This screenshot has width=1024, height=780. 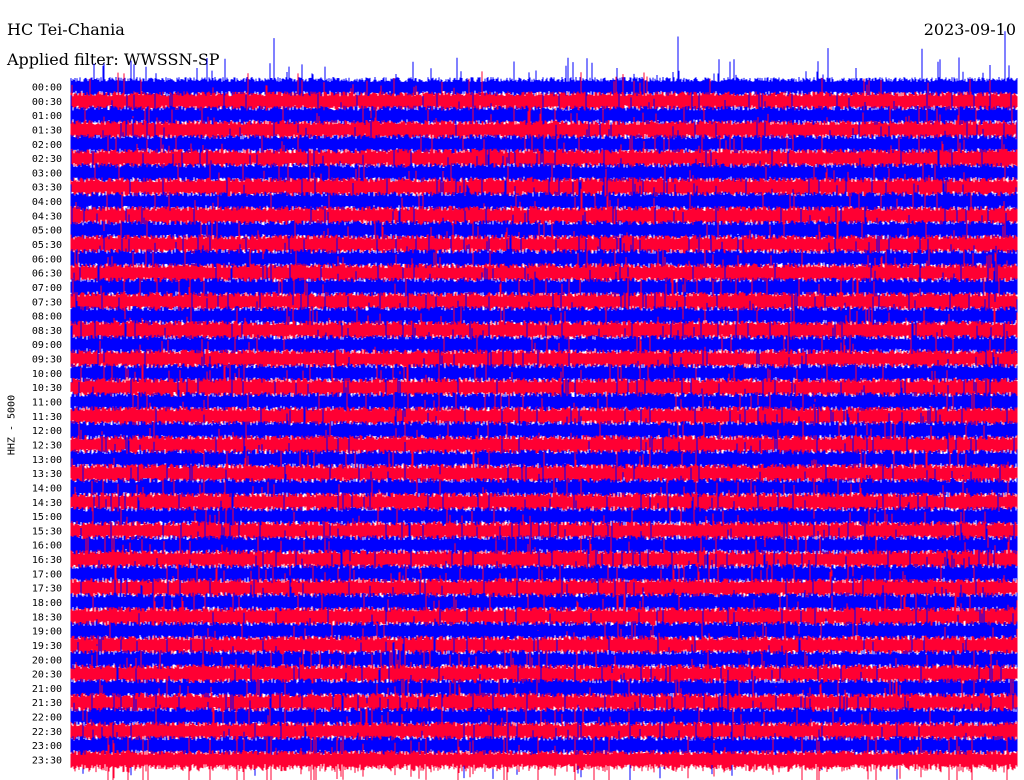 What do you see at coordinates (47, 288) in the screenshot?
I see `row-label: 07:00` at bounding box center [47, 288].